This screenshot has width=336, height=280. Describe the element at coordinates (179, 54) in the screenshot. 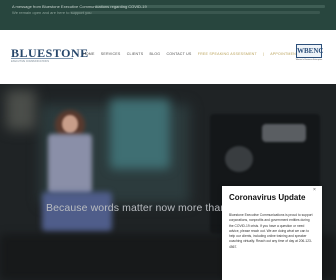

I see `nav-contact-us: CONTACT US` at that location.